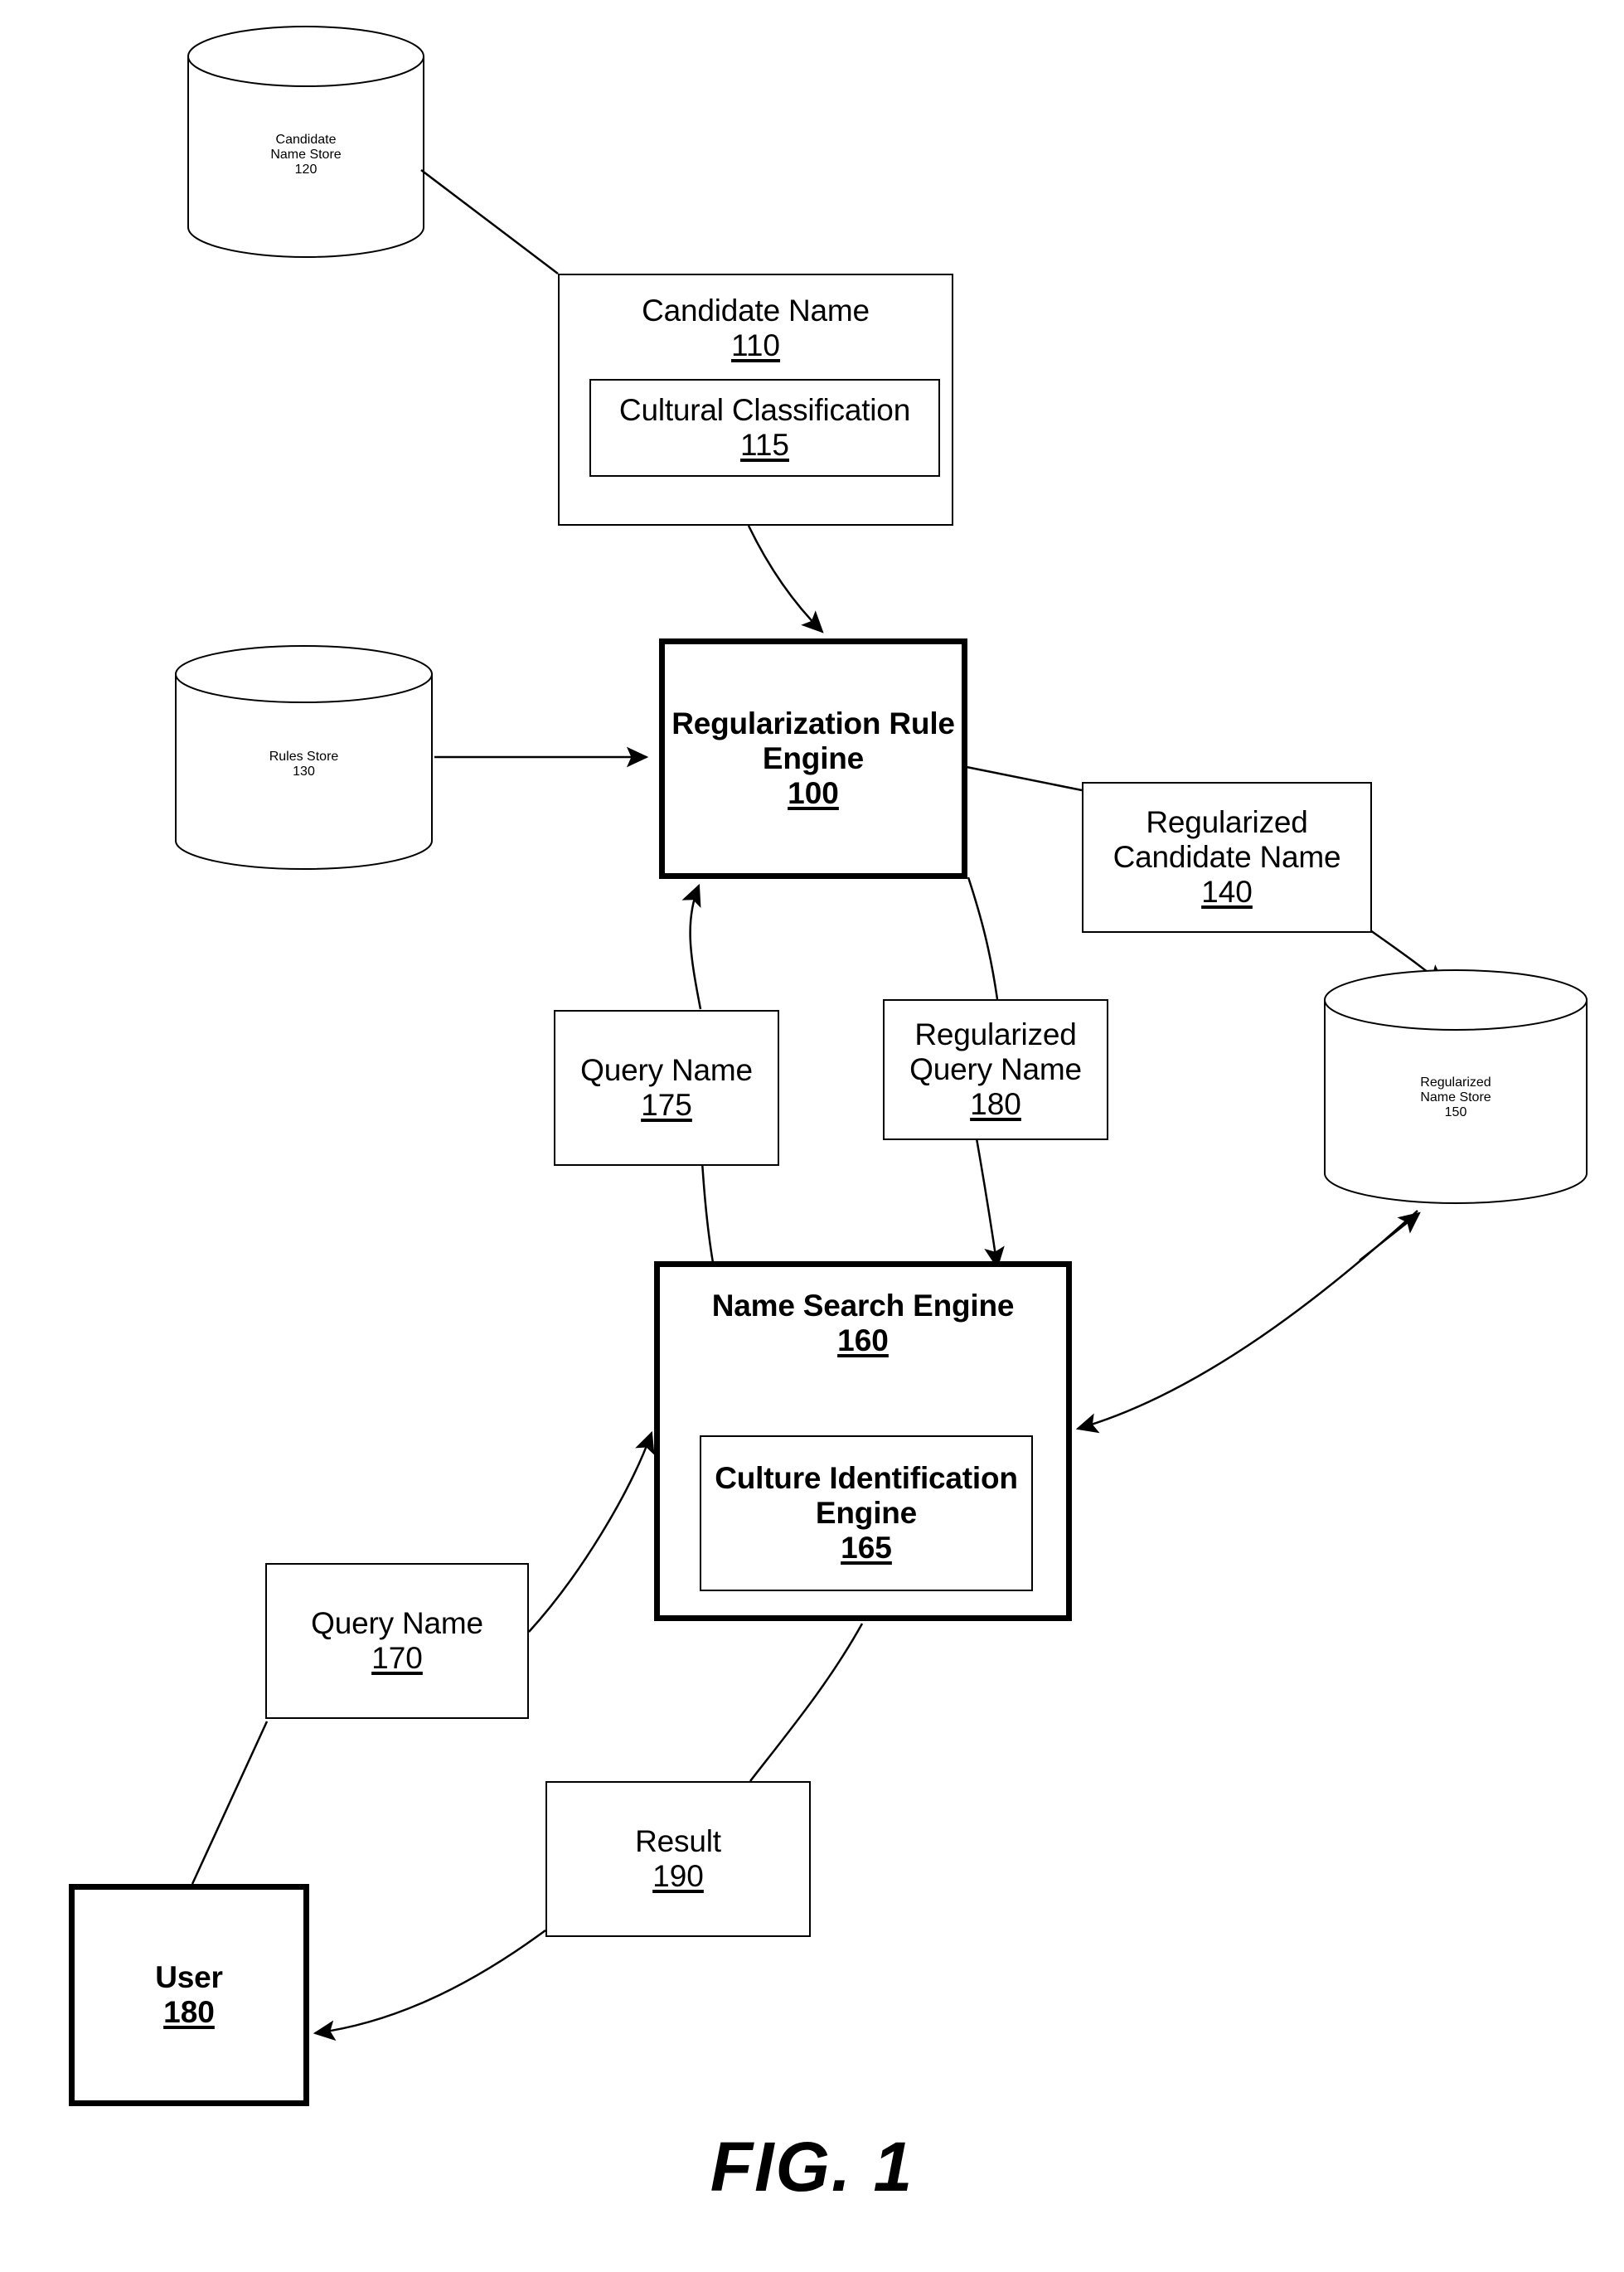 The width and height of the screenshot is (1624, 2272). What do you see at coordinates (189, 2012) in the screenshot?
I see `user-refnum: 180` at bounding box center [189, 2012].